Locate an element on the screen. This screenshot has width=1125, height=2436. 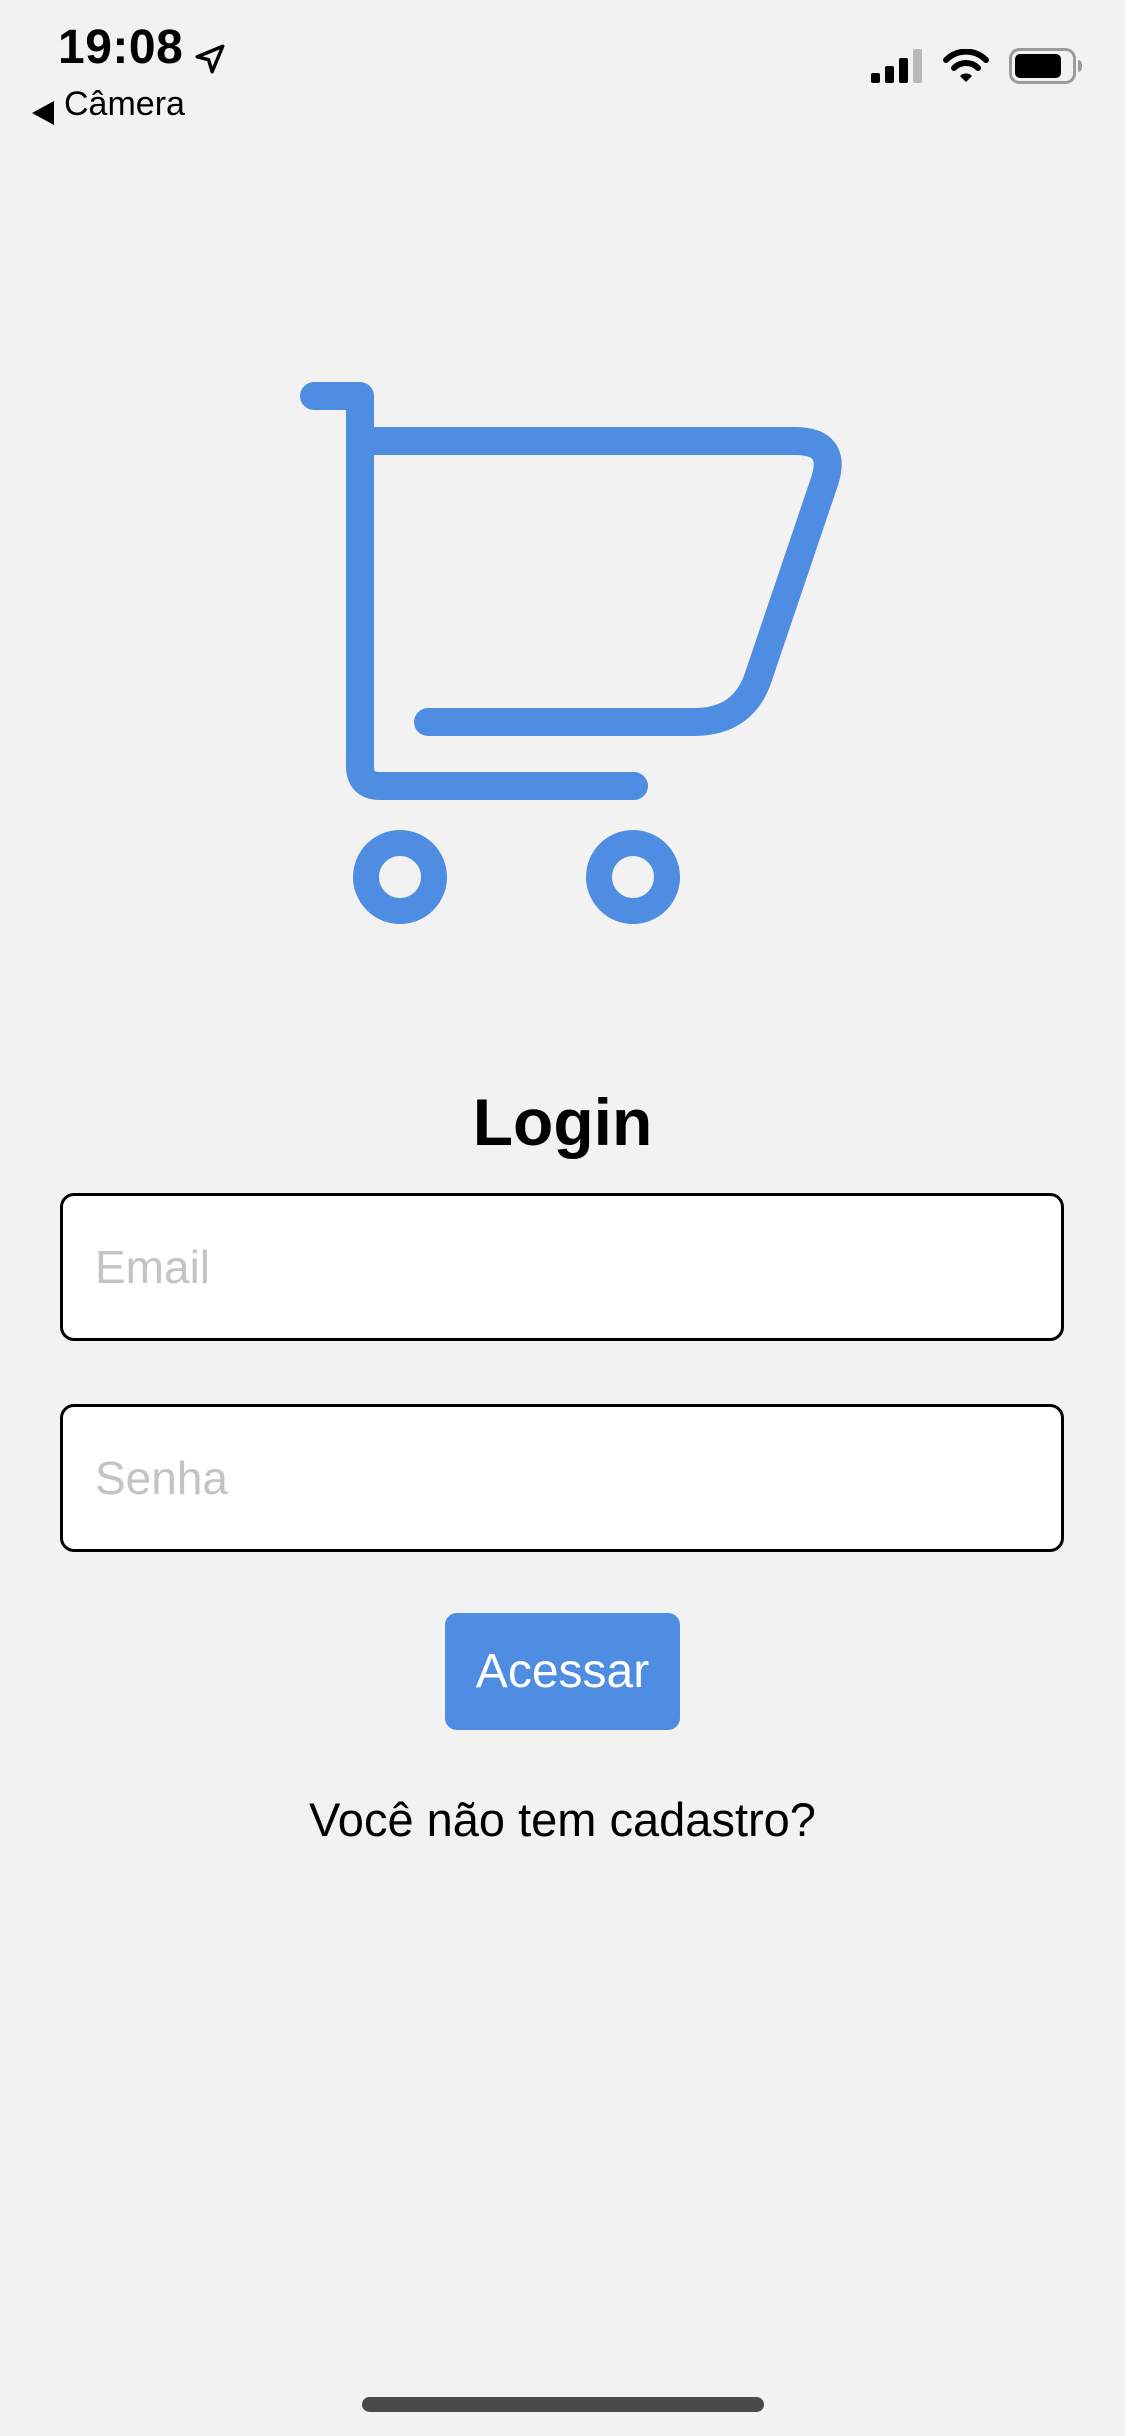
back-triangle-icon is located at coordinates (43, 108).